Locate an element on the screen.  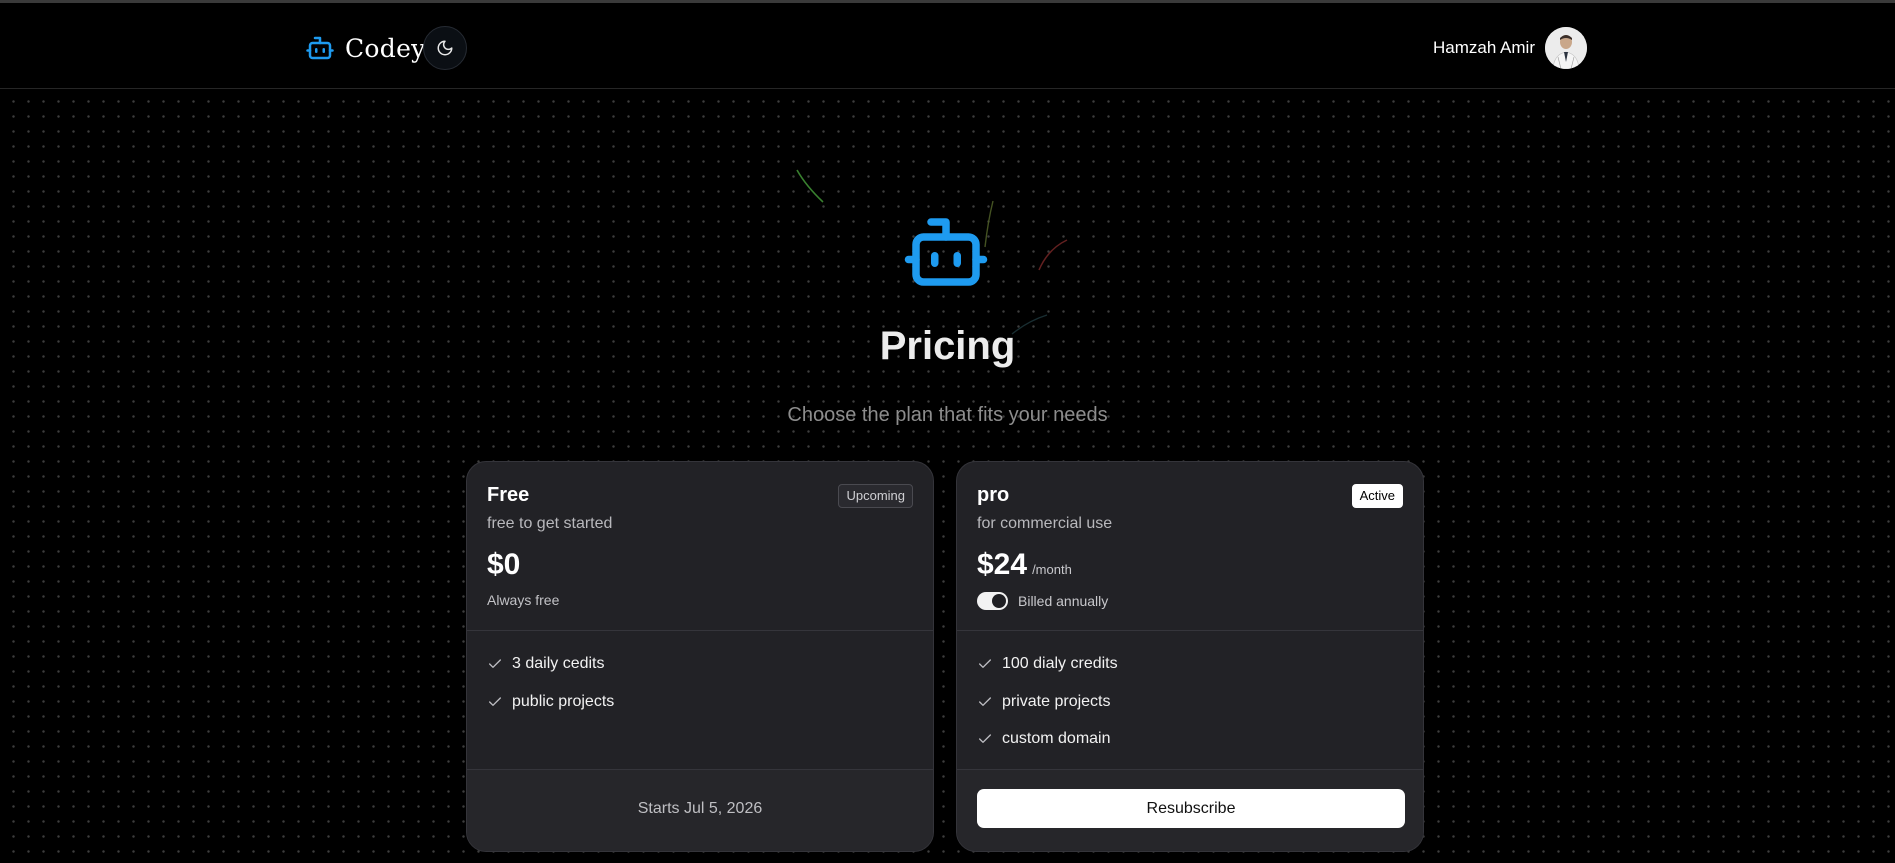
user-name: Hamzah Amir is located at coordinates (1483, 47).